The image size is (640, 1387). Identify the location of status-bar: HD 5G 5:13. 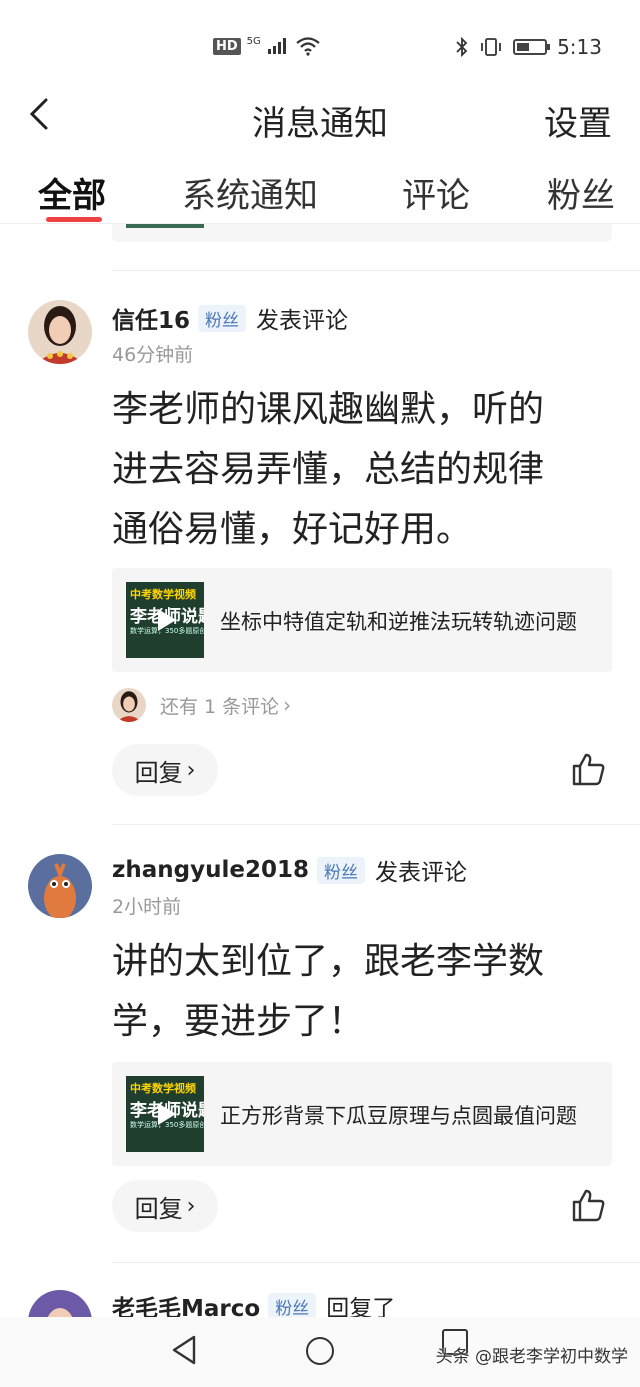
(320, 45).